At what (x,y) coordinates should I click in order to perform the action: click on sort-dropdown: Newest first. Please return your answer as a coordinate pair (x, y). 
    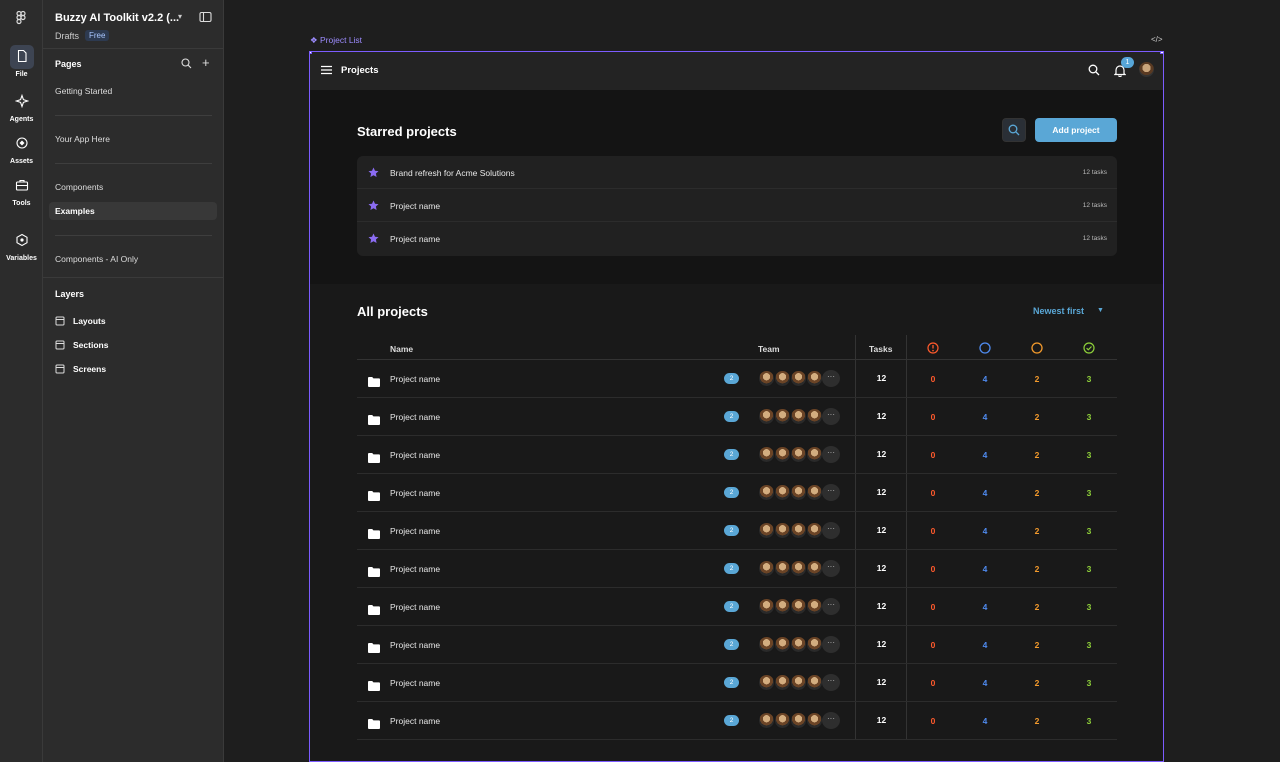
    Looking at the image, I should click on (1058, 311).